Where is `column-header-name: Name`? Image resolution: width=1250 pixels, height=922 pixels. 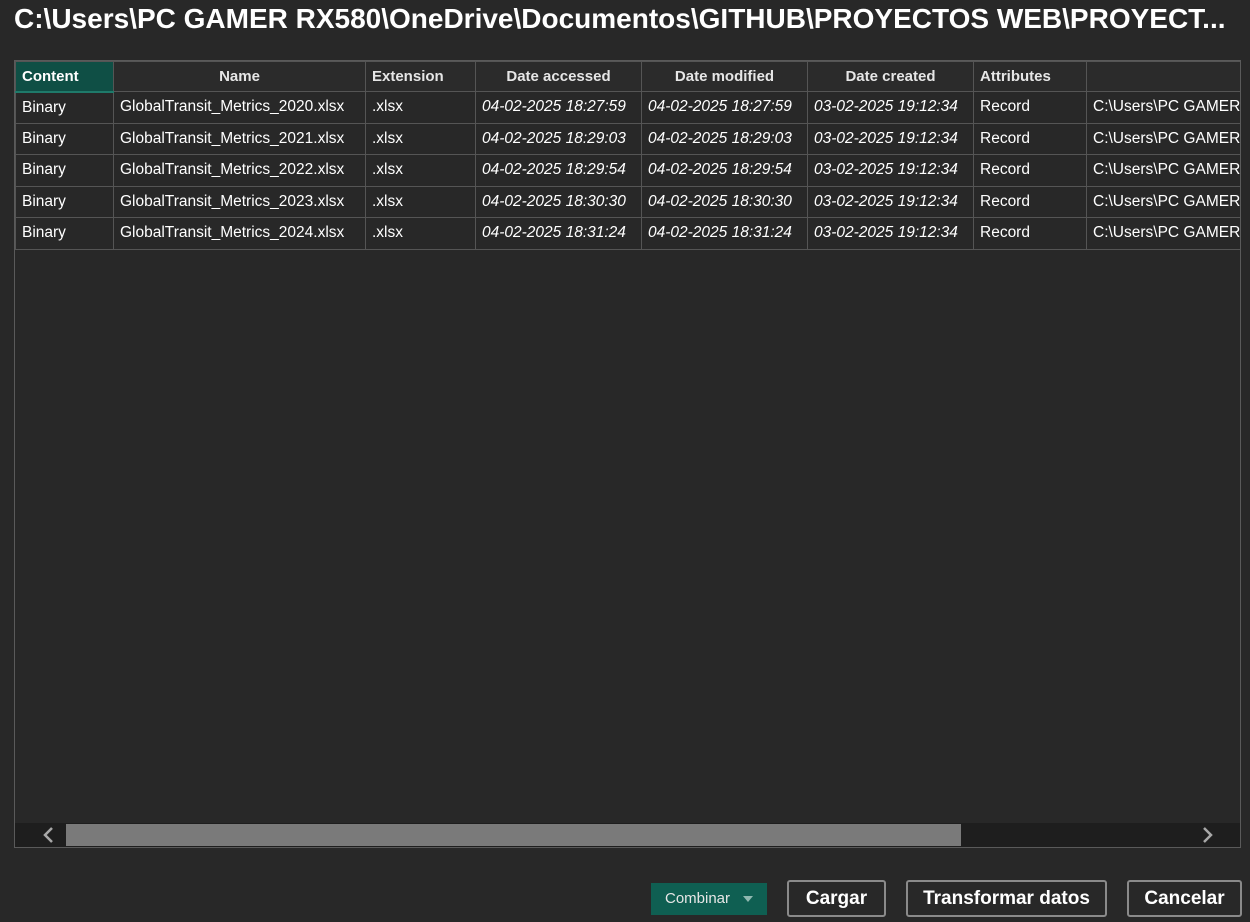
column-header-name: Name is located at coordinates (239, 76).